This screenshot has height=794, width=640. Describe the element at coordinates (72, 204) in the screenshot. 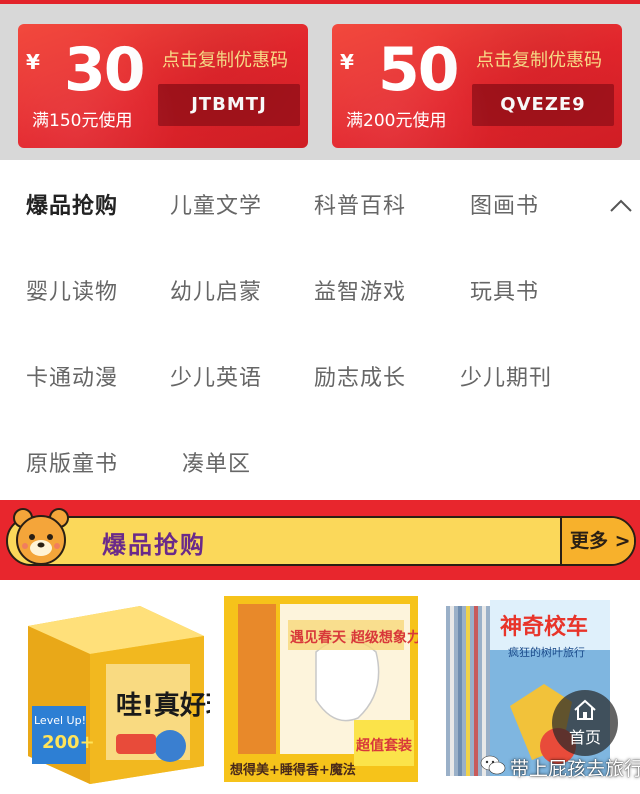

I see `category-hot-sale: 爆品抢购` at that location.